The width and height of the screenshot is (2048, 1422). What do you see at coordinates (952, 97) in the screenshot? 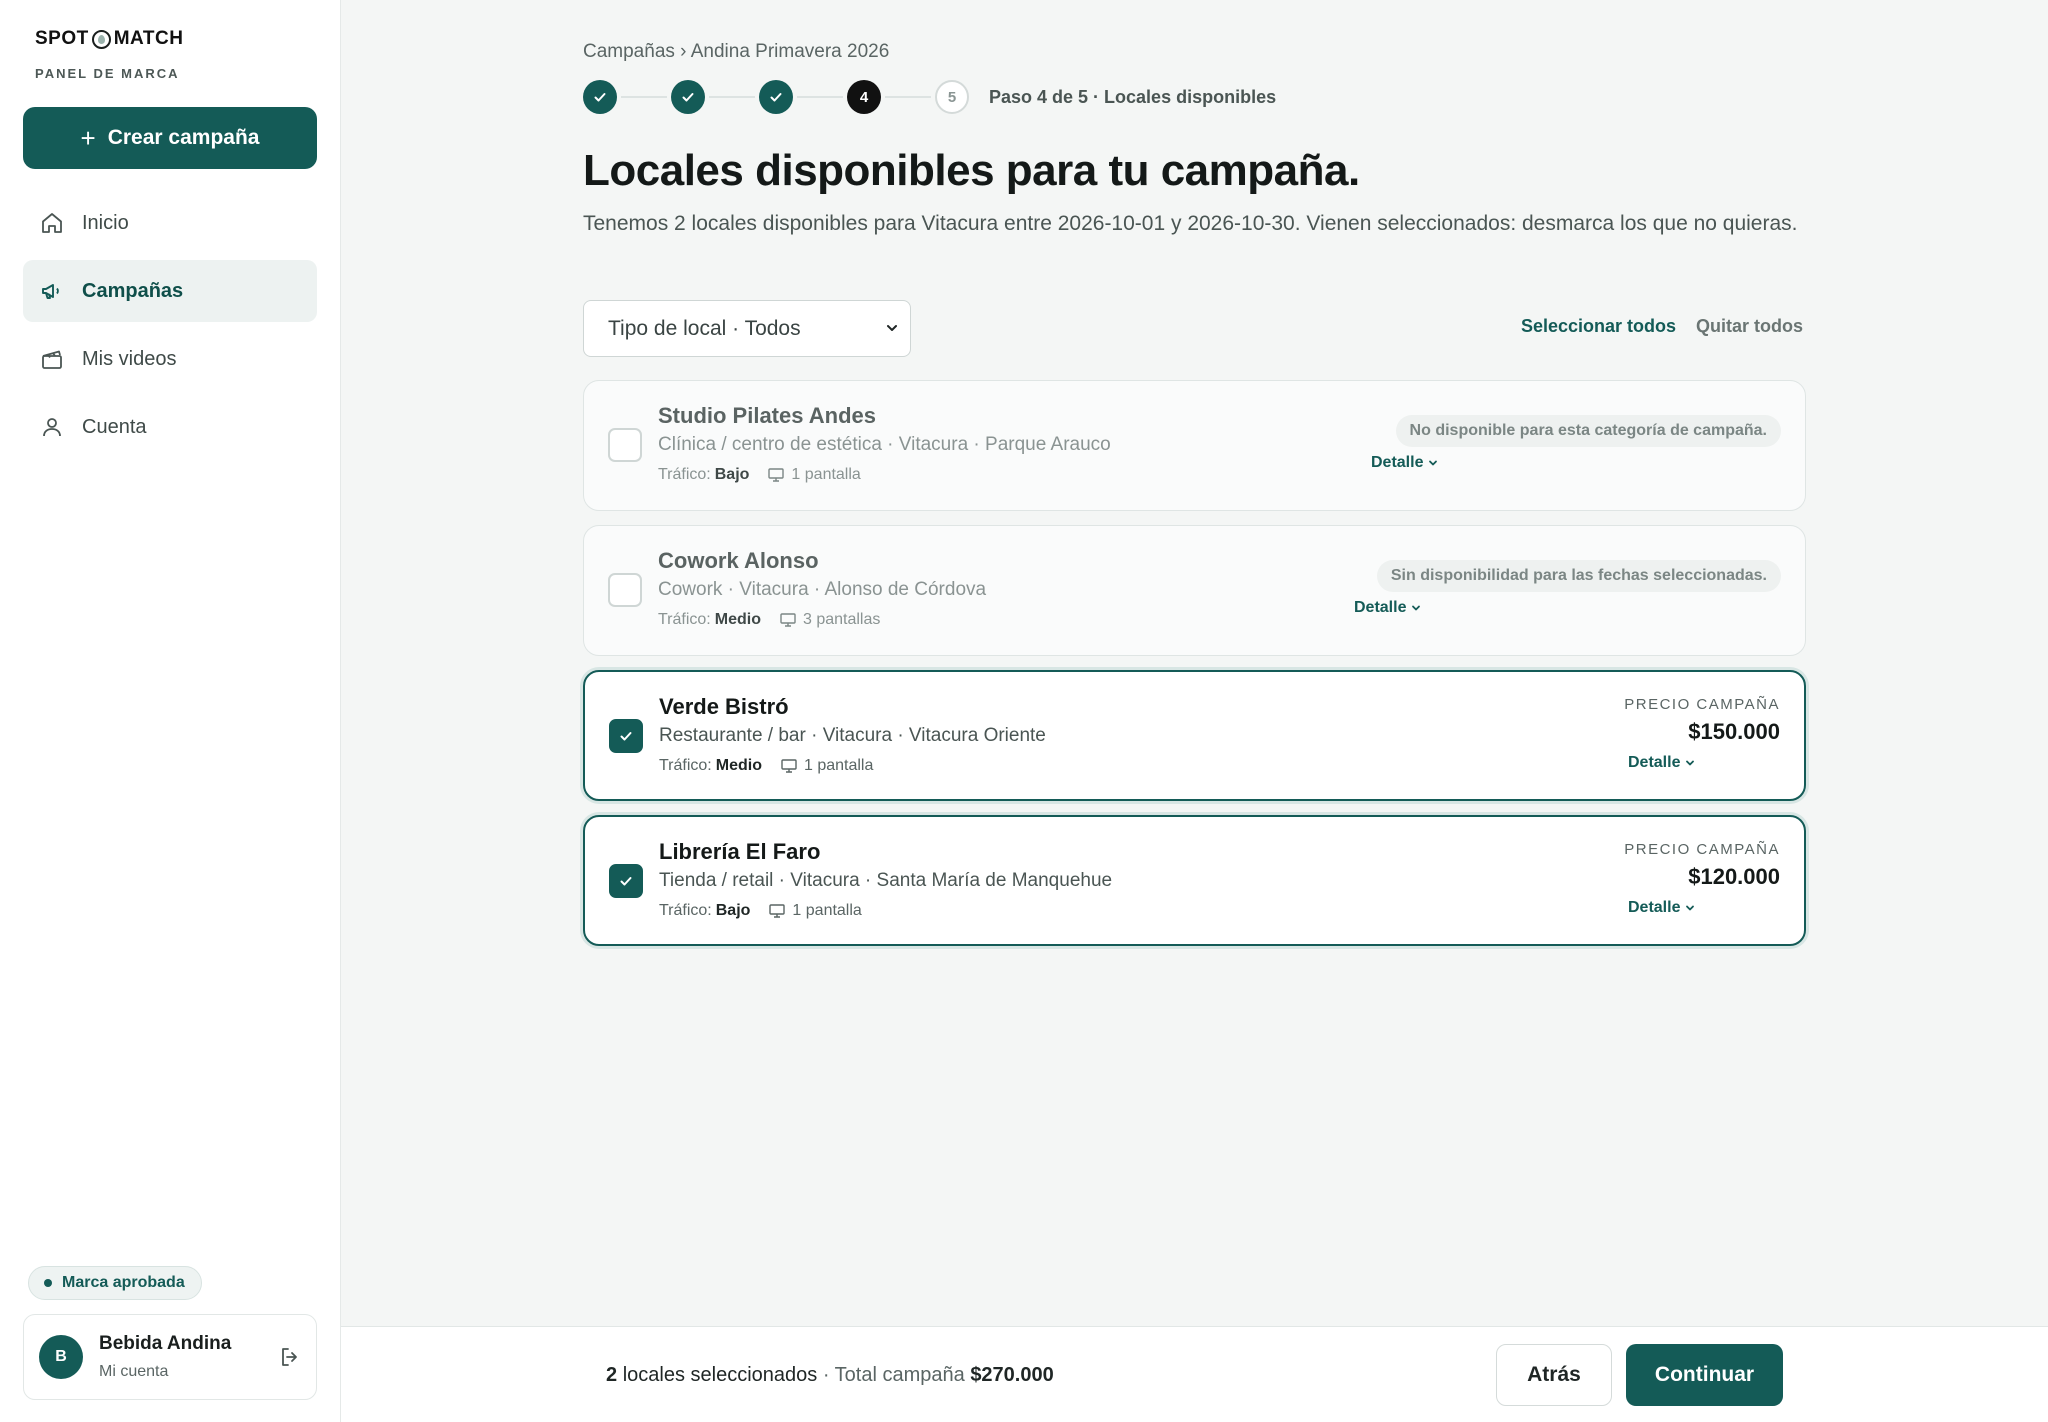
I see `step-5-pending: 5` at bounding box center [952, 97].